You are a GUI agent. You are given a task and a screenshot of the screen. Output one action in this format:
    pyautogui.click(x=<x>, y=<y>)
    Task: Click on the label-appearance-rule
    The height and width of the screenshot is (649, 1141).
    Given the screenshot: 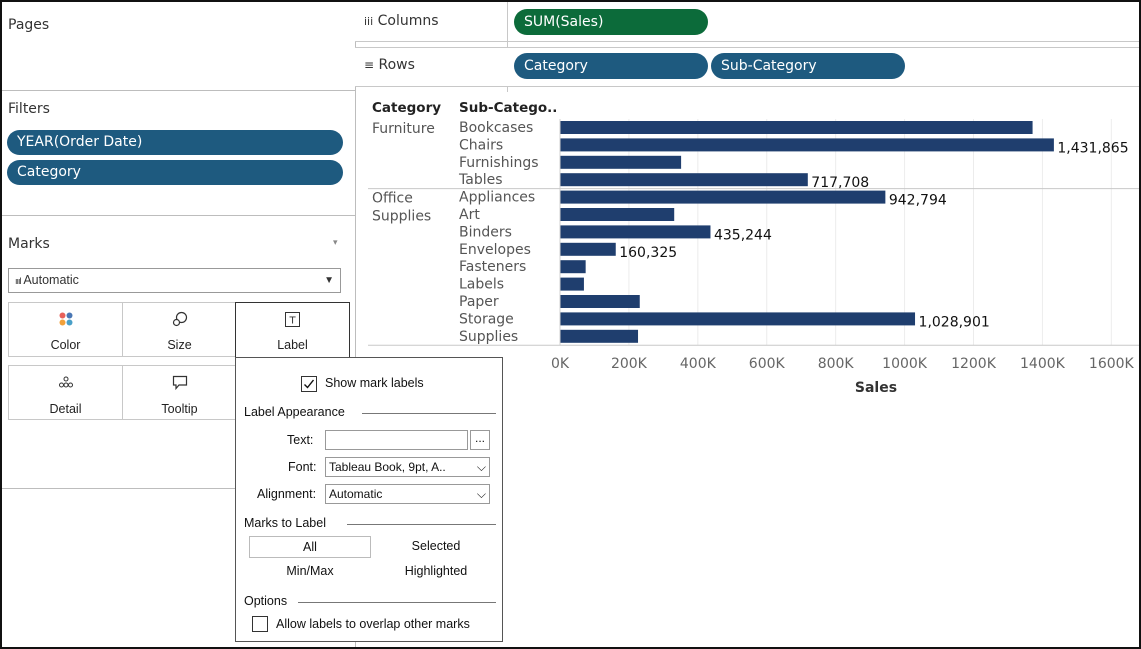 What is the action you would take?
    pyautogui.click(x=429, y=413)
    